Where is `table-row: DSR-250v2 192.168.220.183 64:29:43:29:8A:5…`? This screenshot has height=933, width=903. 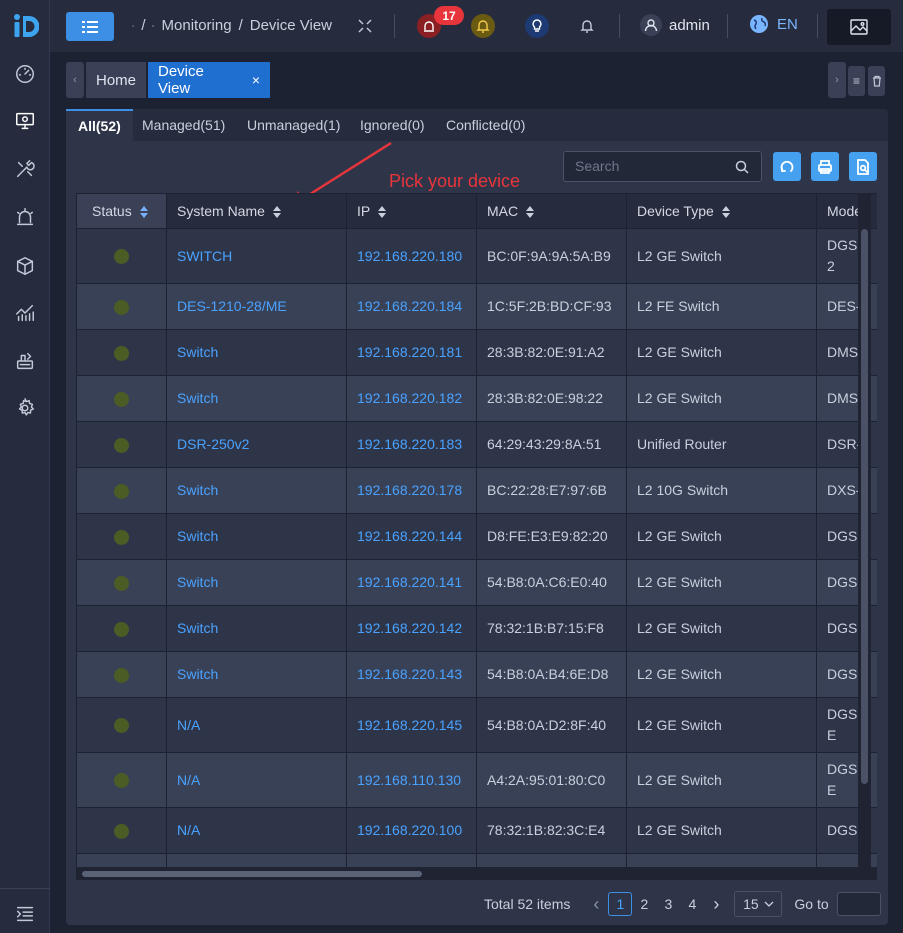 table-row: DSR-250v2 192.168.220.183 64:29:43:29:8A:5… is located at coordinates (476, 444).